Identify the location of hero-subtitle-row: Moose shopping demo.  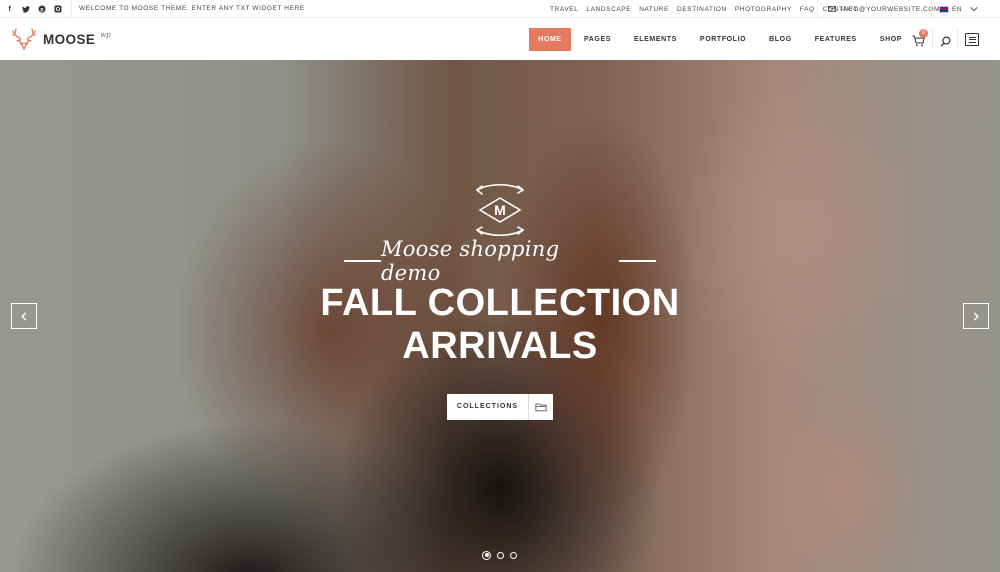
(500, 261).